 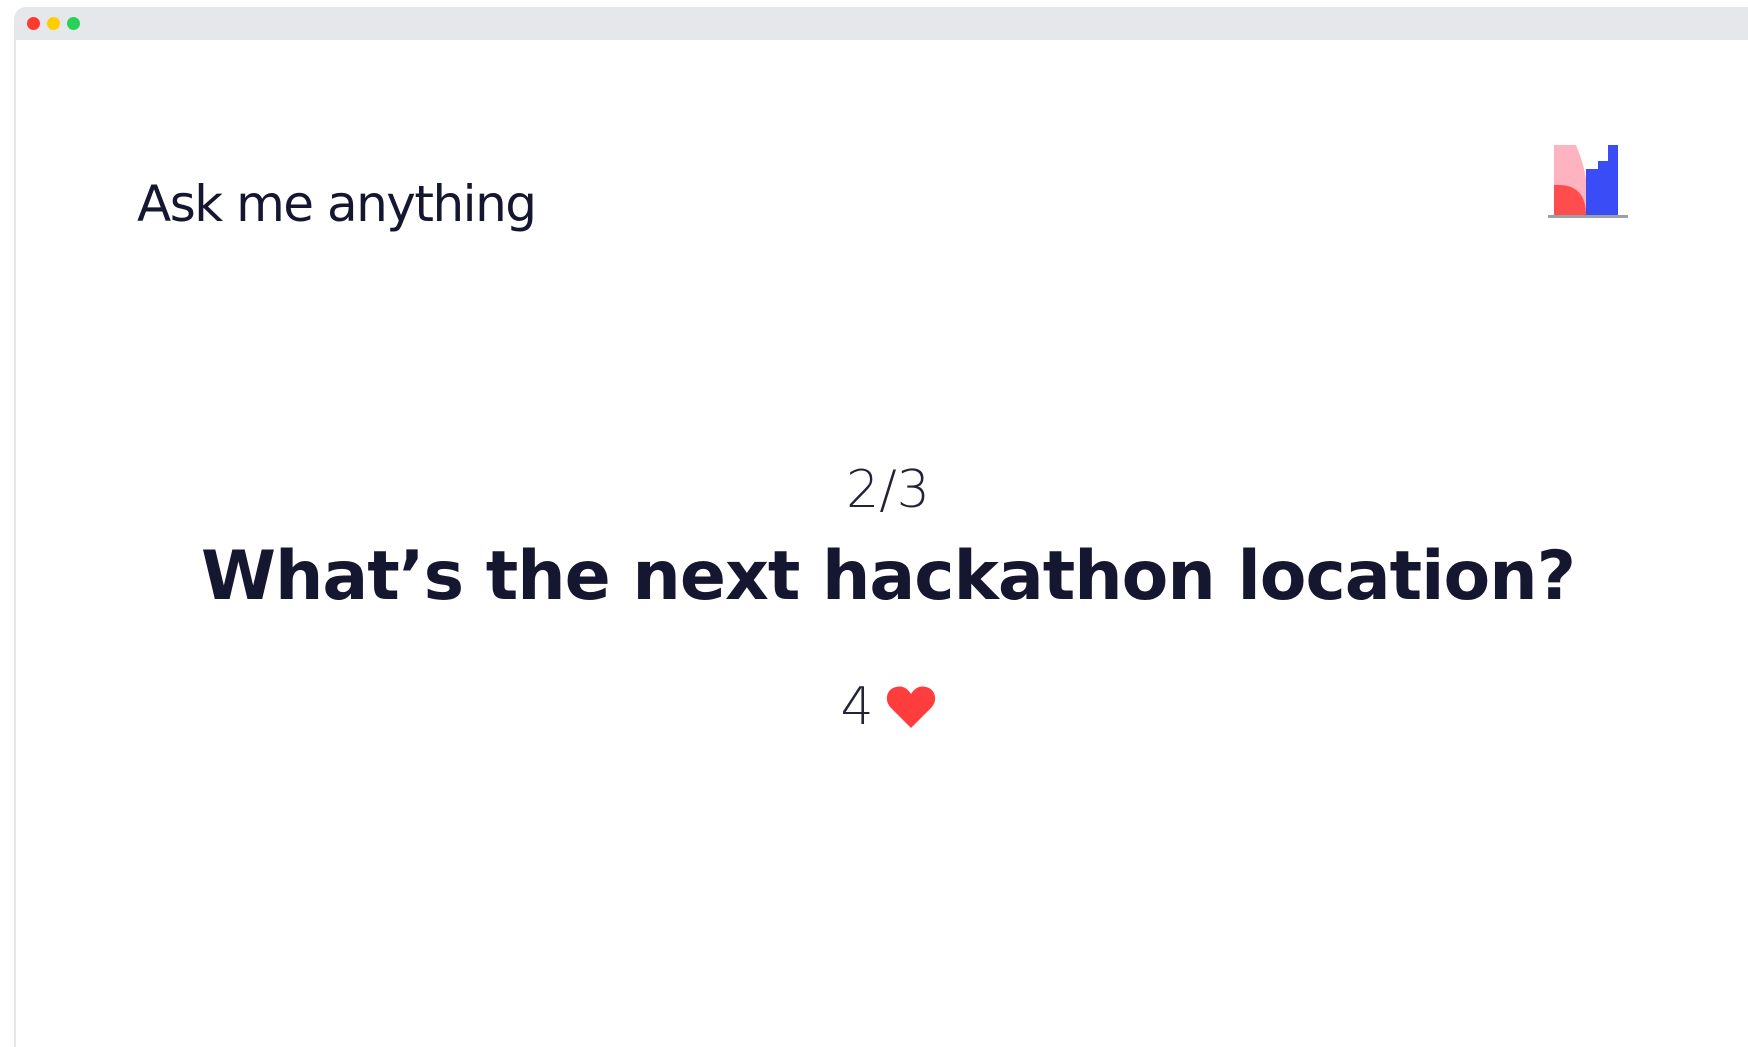 What do you see at coordinates (1592, 192) in the screenshot?
I see `logo-blue-bar-short` at bounding box center [1592, 192].